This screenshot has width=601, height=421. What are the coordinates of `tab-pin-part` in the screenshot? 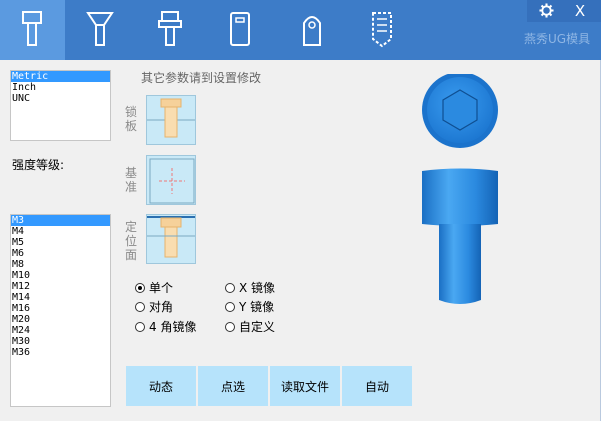 It's located at (312, 29).